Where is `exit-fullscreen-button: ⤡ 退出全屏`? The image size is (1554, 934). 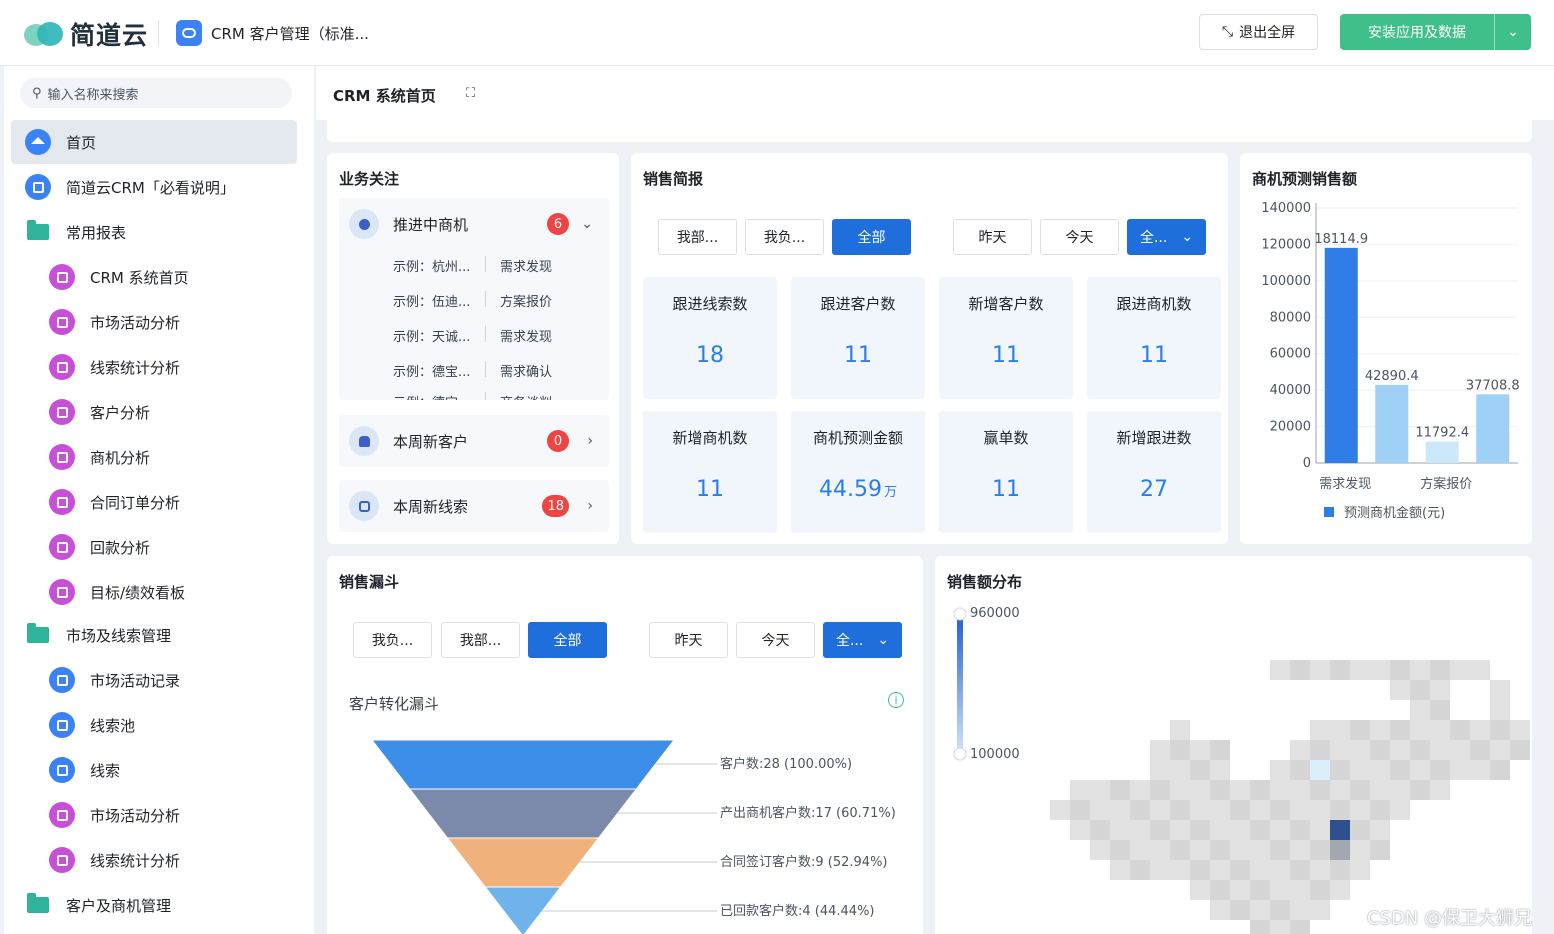
exit-fullscreen-button: ⤡ 退出全屏 is located at coordinates (1258, 32).